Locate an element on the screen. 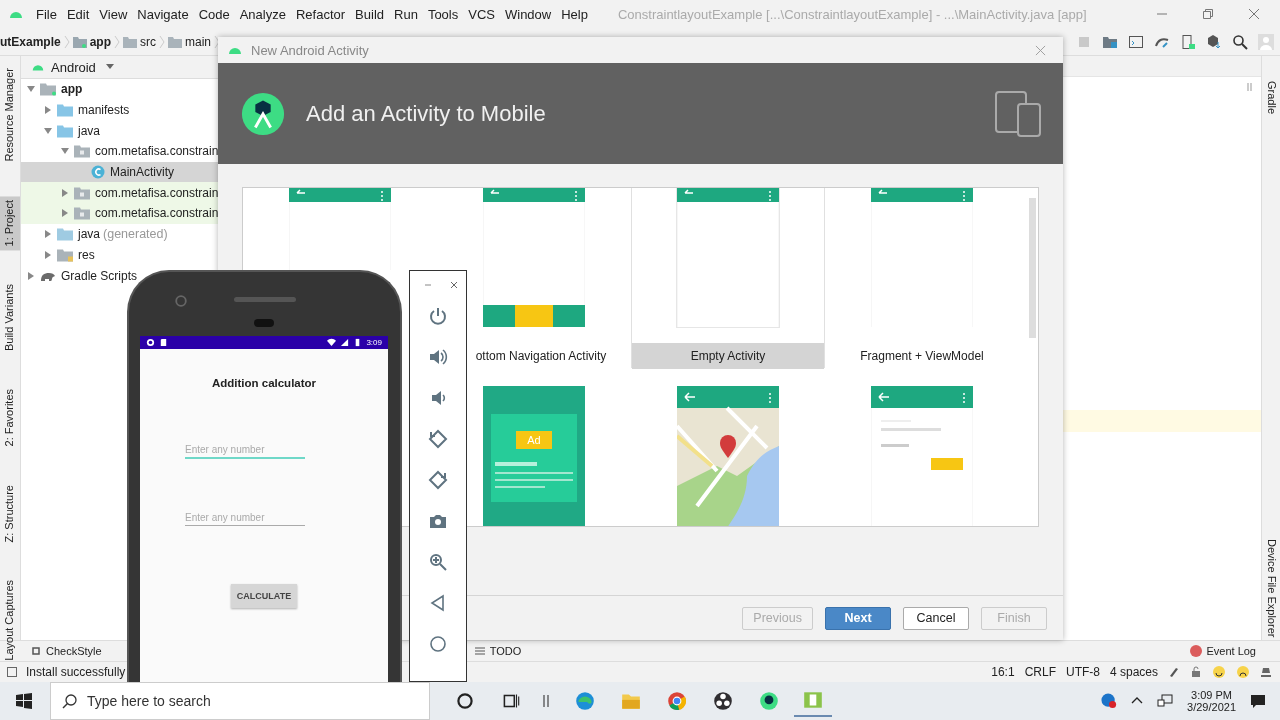 This screenshot has height=720, width=1280. smiley-icon is located at coordinates (1219, 672).